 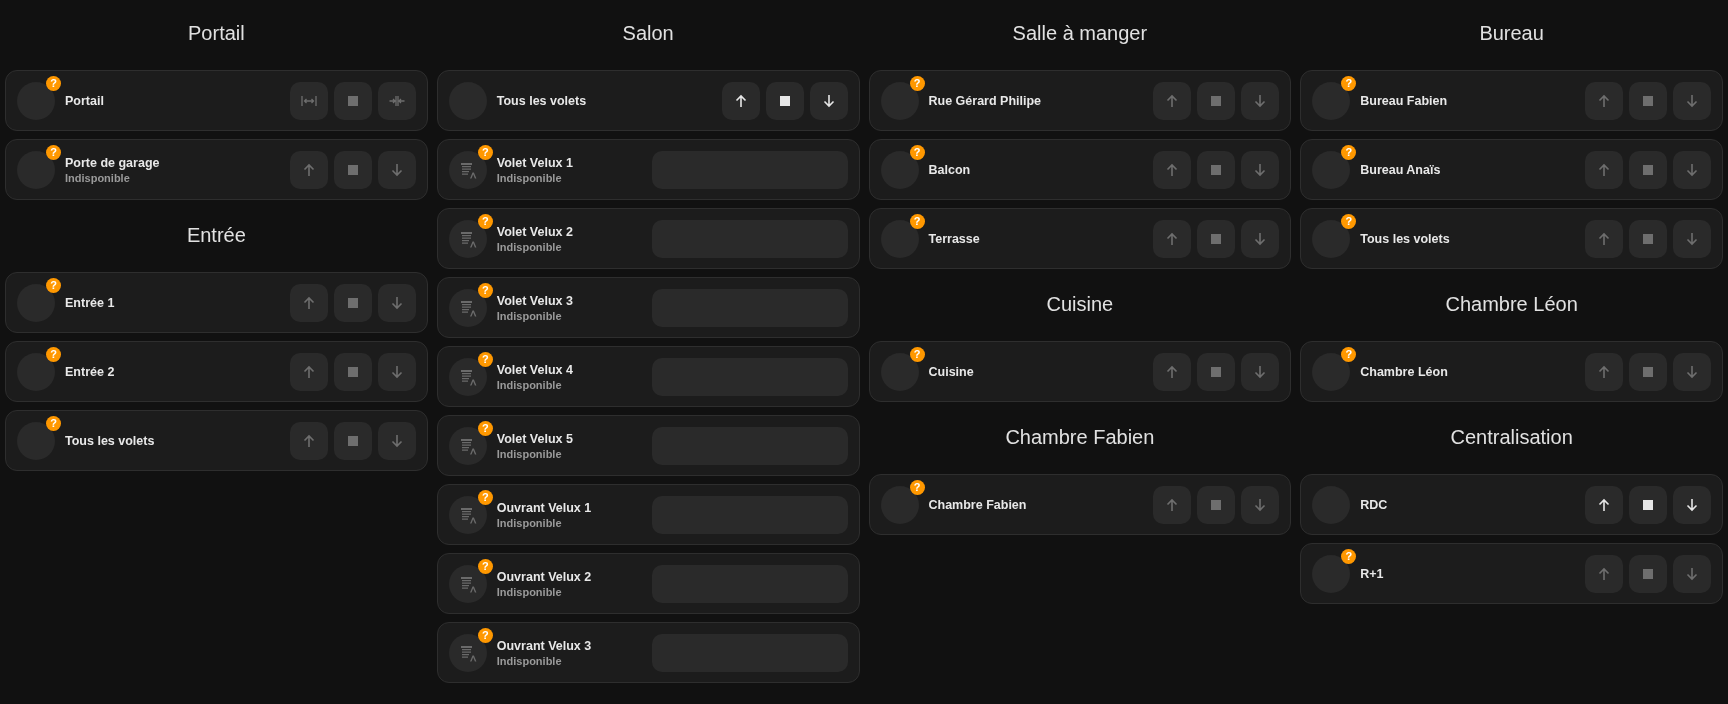 What do you see at coordinates (951, 371) in the screenshot?
I see `entity-name: Cuisine` at bounding box center [951, 371].